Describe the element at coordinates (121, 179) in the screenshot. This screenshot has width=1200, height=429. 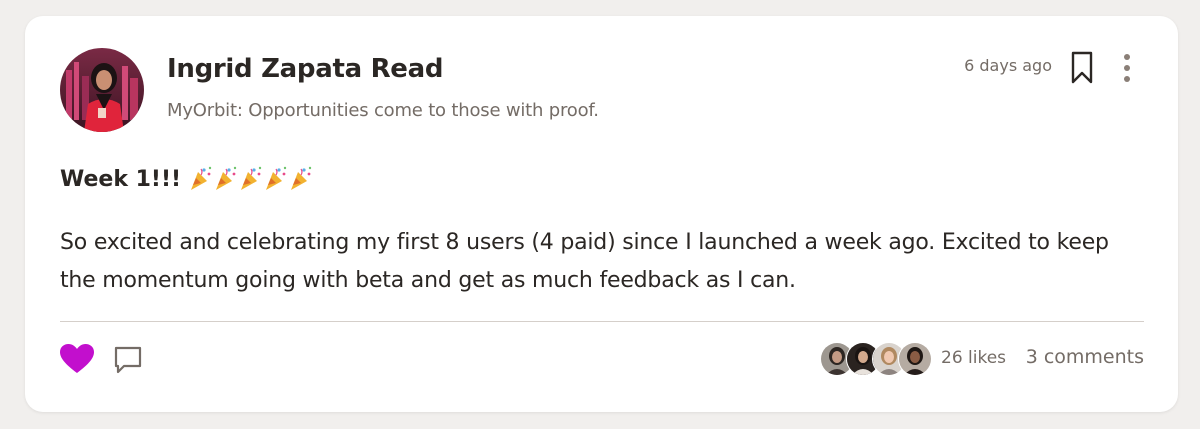
I see `post-title-text: Week 1!!!` at that location.